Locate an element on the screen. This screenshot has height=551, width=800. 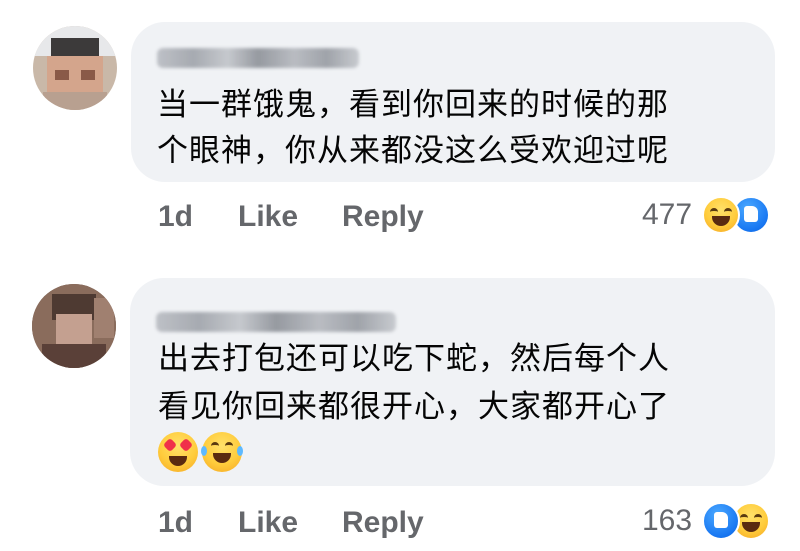
reaction-count: 163 is located at coordinates (667, 521).